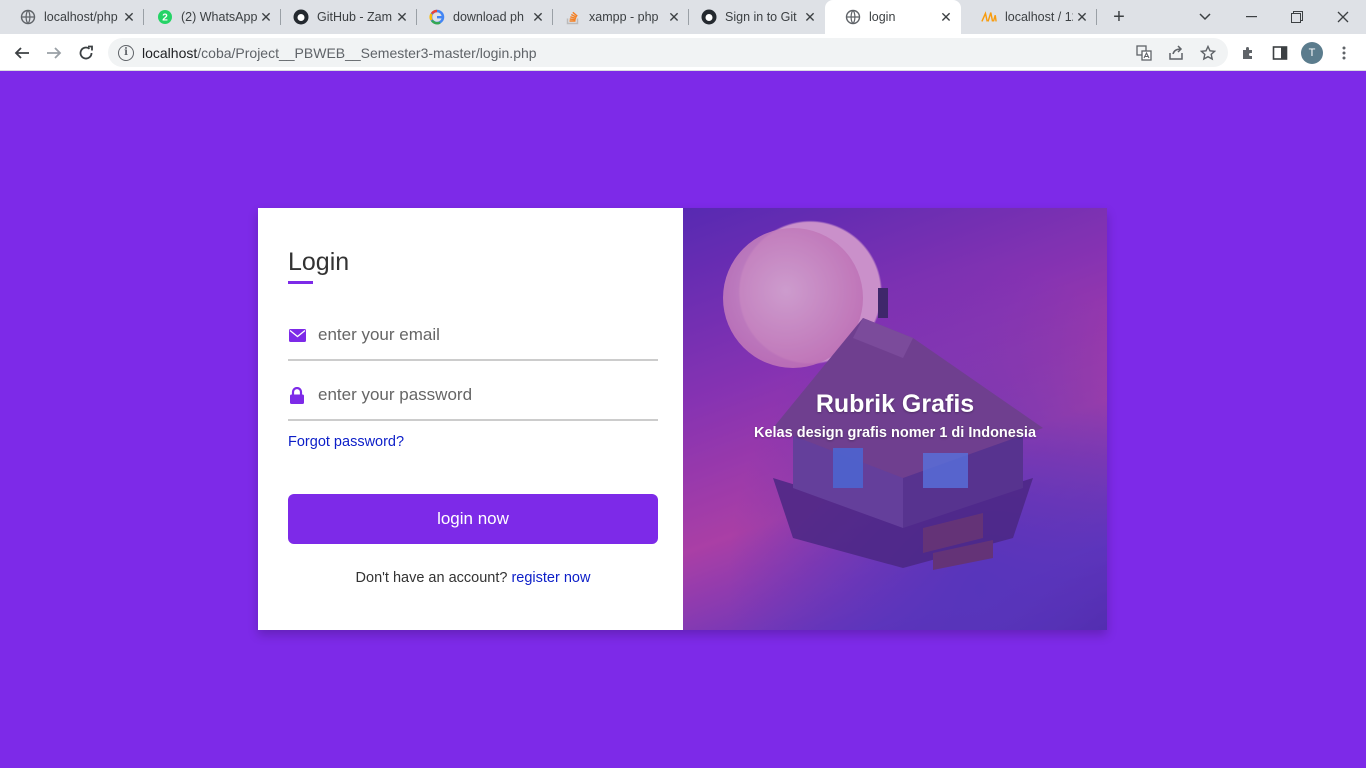  What do you see at coordinates (1343, 17) in the screenshot?
I see `close-window-button` at bounding box center [1343, 17].